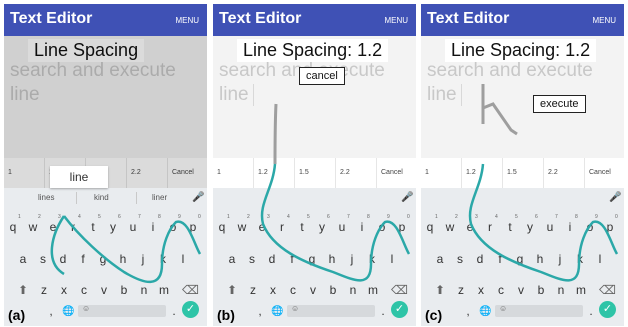 The width and height of the screenshot is (628, 327). I want to click on key-c: c, so click(84, 290).